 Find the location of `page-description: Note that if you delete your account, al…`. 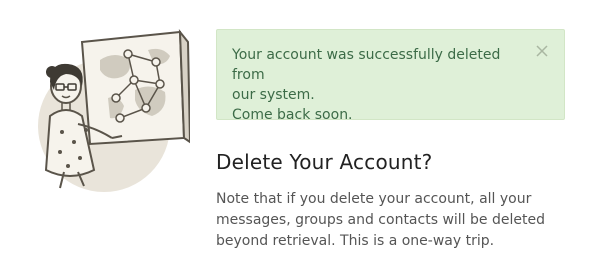

page-description: Note that if you delete your account, al… is located at coordinates (386, 220).